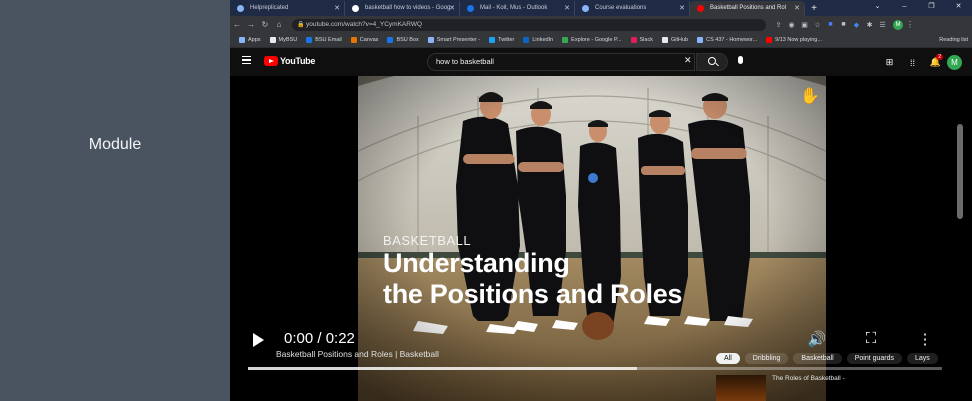 Image resolution: width=972 pixels, height=401 pixels. What do you see at coordinates (904, 8) in the screenshot?
I see `minimize-icon: –` at bounding box center [904, 8].